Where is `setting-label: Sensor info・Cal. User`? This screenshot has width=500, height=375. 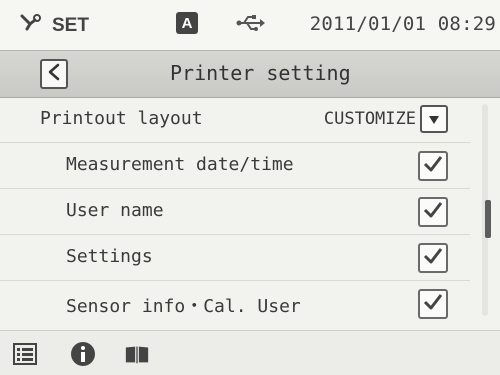
setting-label: Sensor info・Cal. User is located at coordinates (183, 306).